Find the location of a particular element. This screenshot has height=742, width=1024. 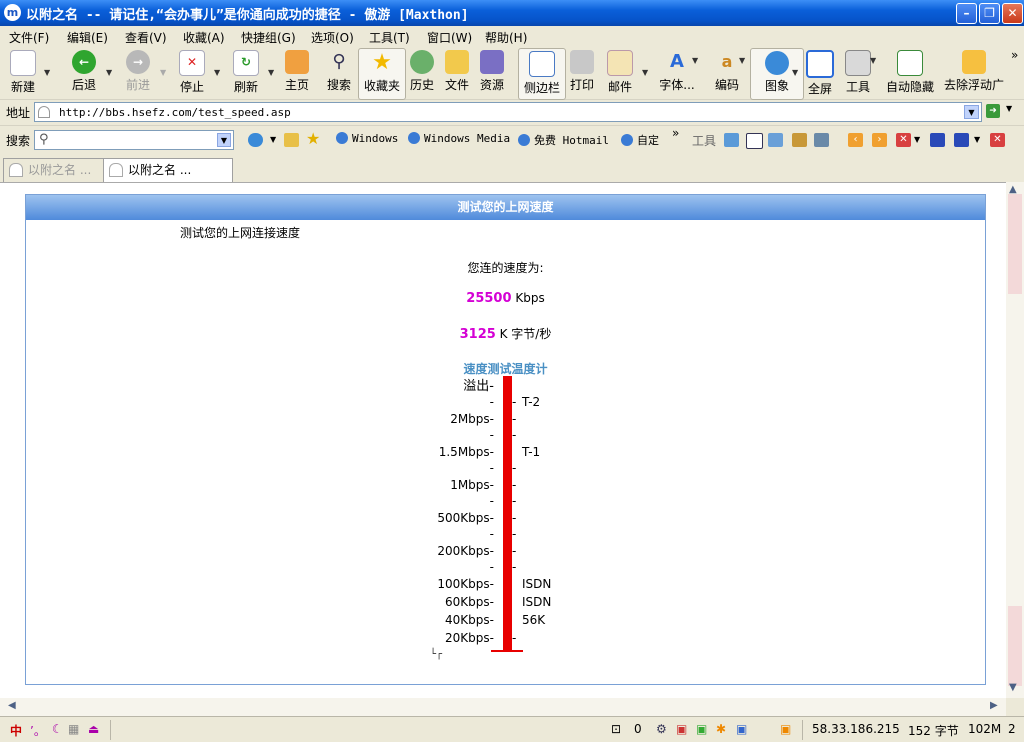

autohide-button: 自动隐藏 is located at coordinates (910, 73).